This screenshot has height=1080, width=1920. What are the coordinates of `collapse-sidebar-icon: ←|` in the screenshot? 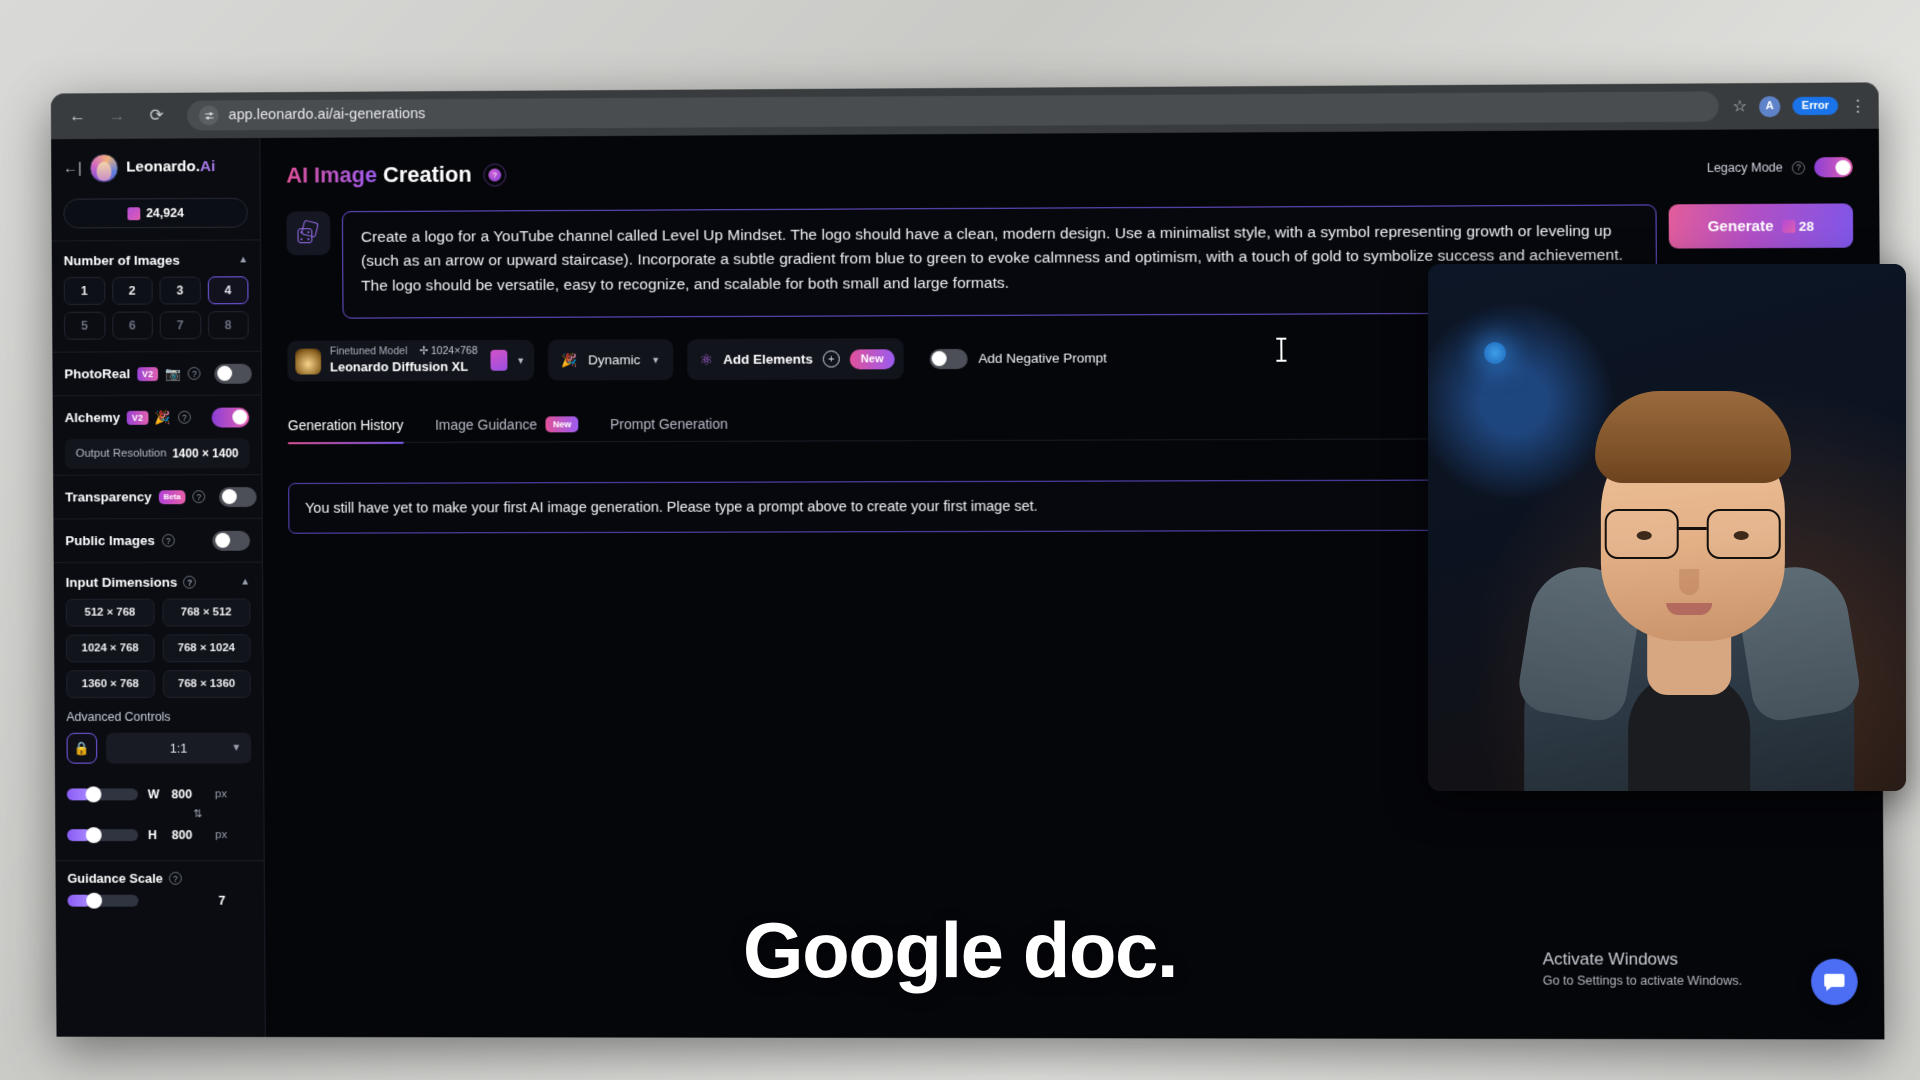 It's located at (72, 167).